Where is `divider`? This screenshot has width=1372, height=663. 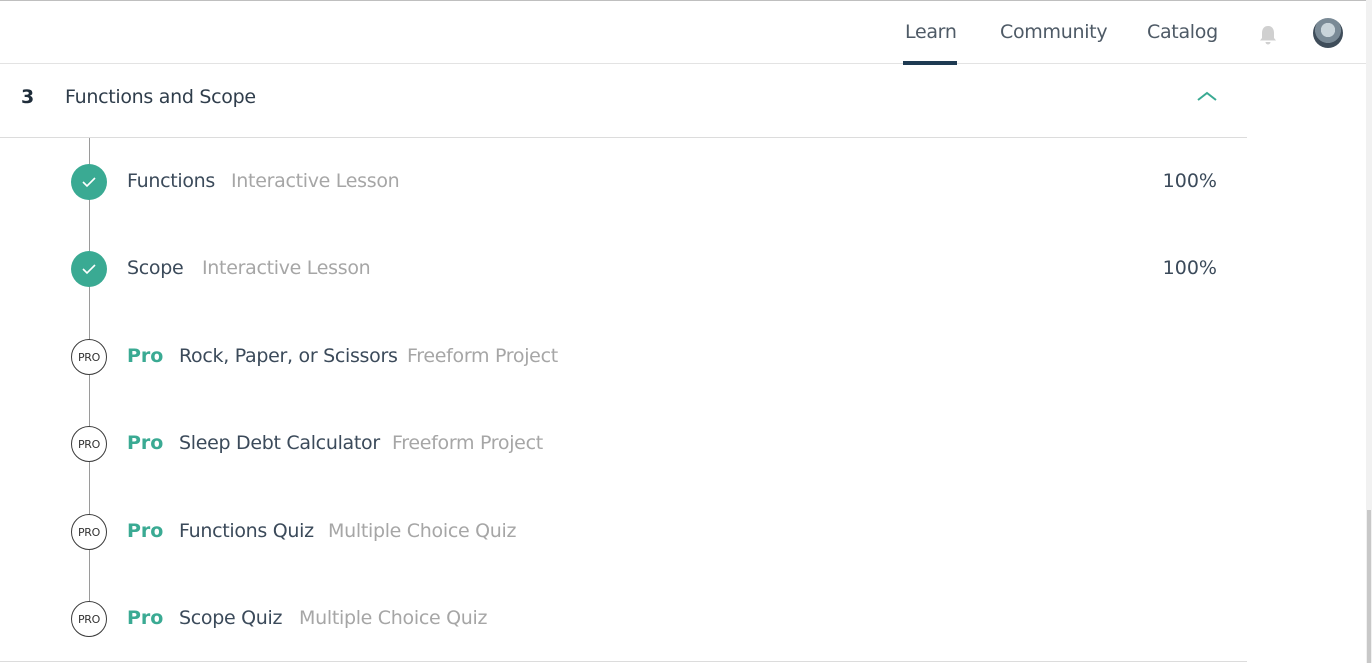
divider is located at coordinates (623, 661).